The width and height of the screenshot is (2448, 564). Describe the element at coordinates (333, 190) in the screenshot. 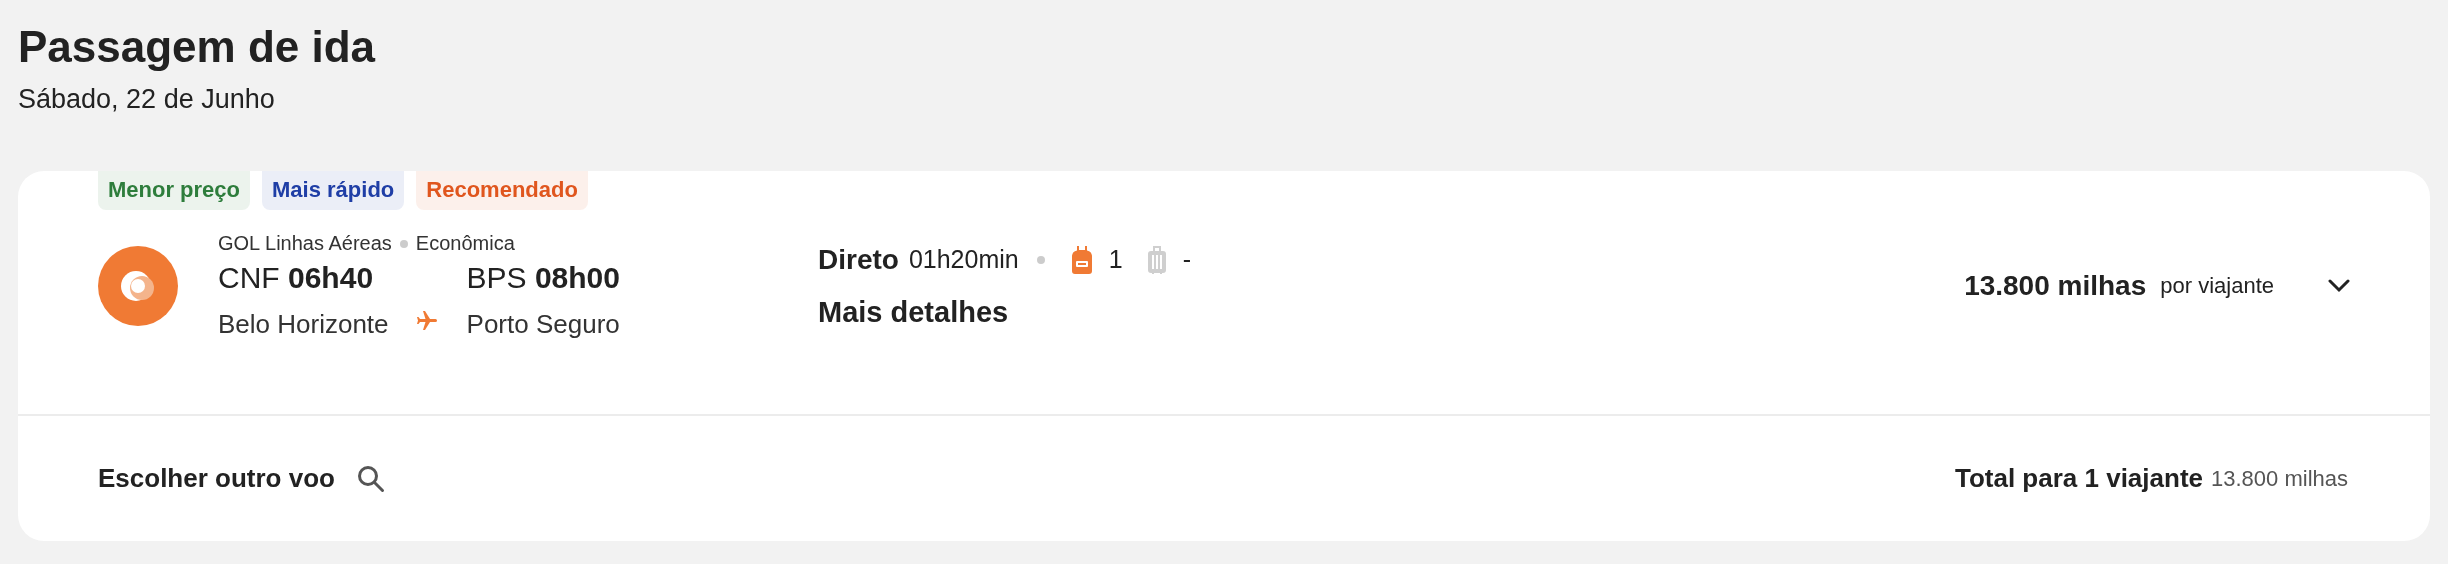

I see `tag: Mais rápido` at that location.